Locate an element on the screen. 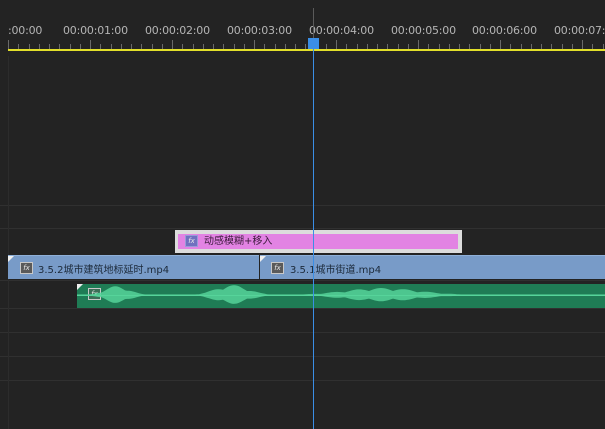 The width and height of the screenshot is (605, 429). work-area-bar is located at coordinates (306, 50).